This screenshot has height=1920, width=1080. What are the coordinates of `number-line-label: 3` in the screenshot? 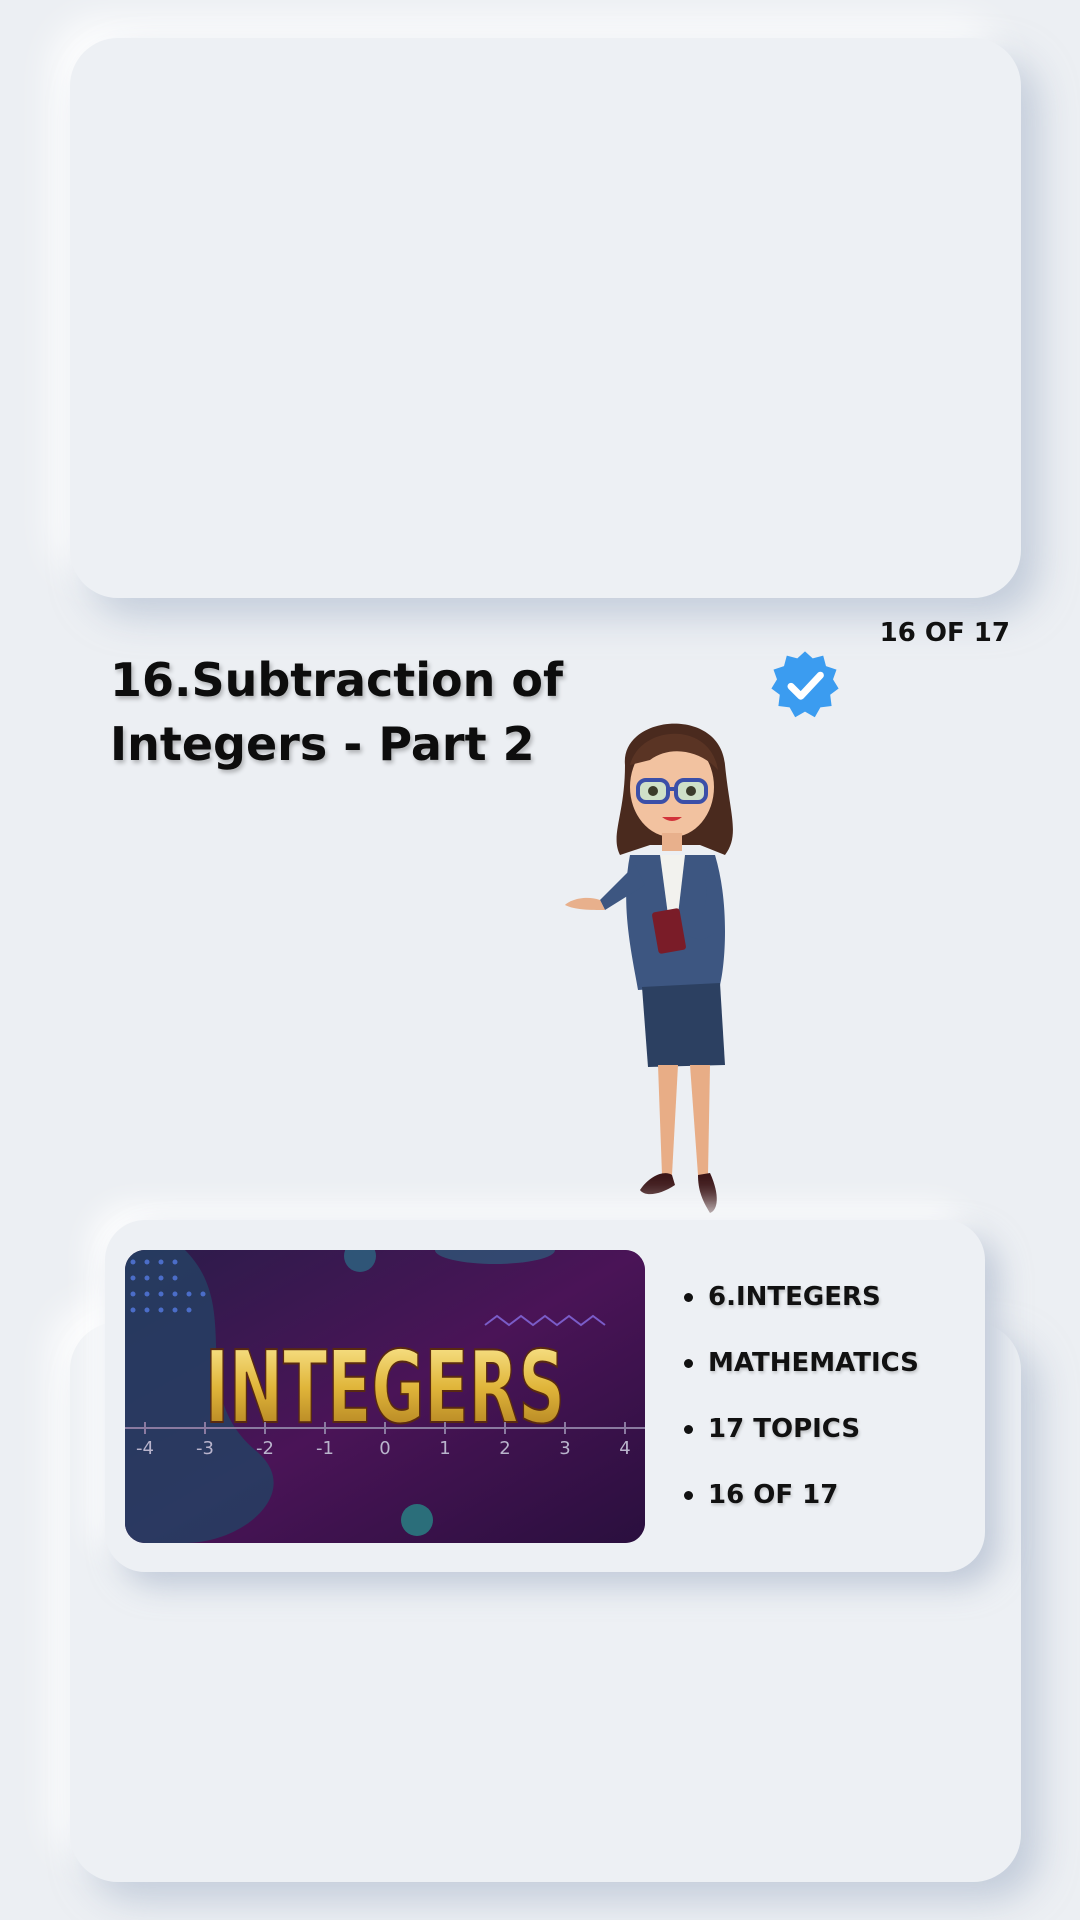 It's located at (564, 1448).